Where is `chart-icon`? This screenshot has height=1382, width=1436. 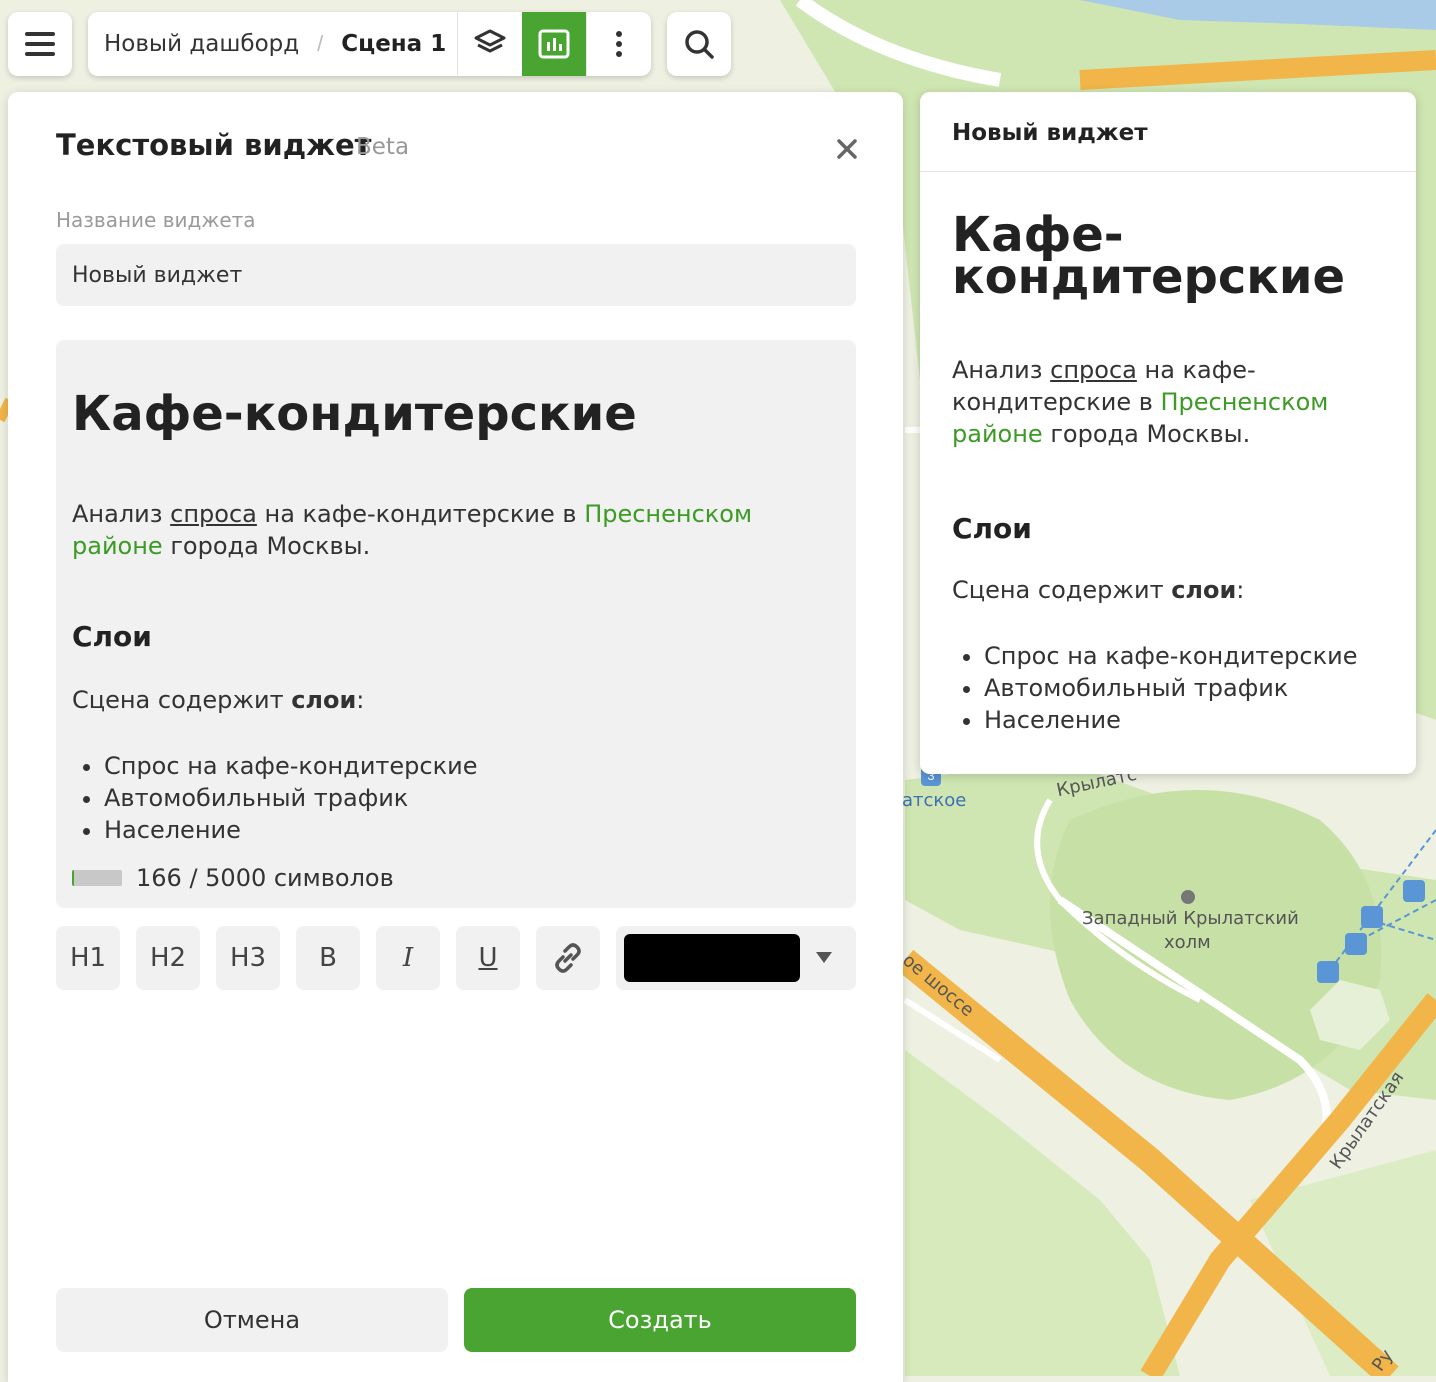 chart-icon is located at coordinates (554, 44).